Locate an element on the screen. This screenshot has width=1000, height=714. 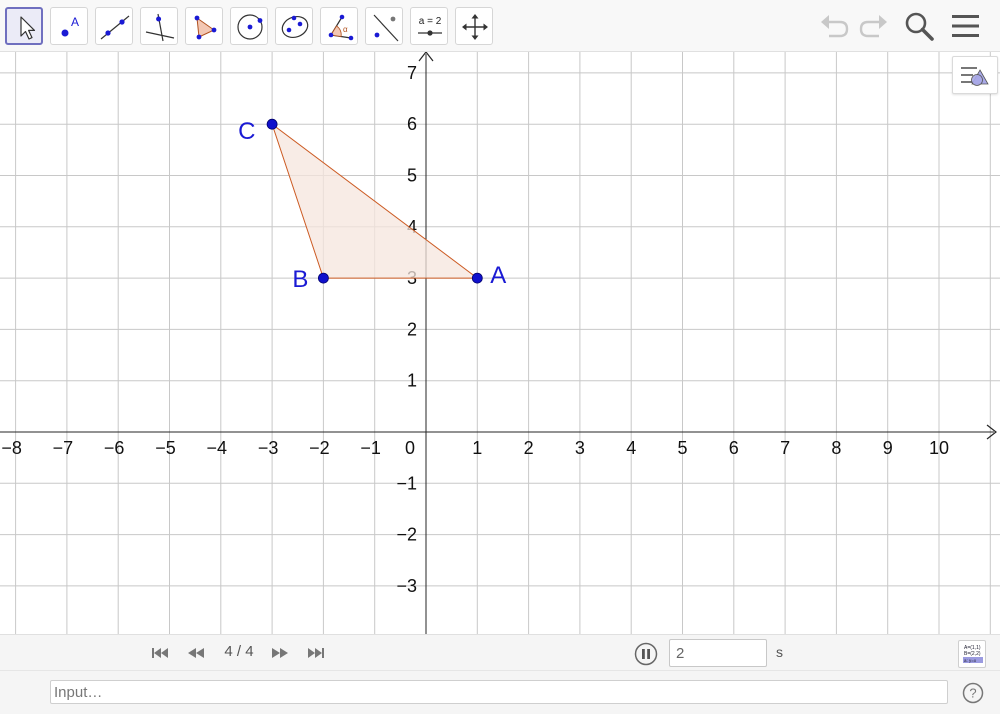
y-tick-label: 5 is located at coordinates (412, 176).